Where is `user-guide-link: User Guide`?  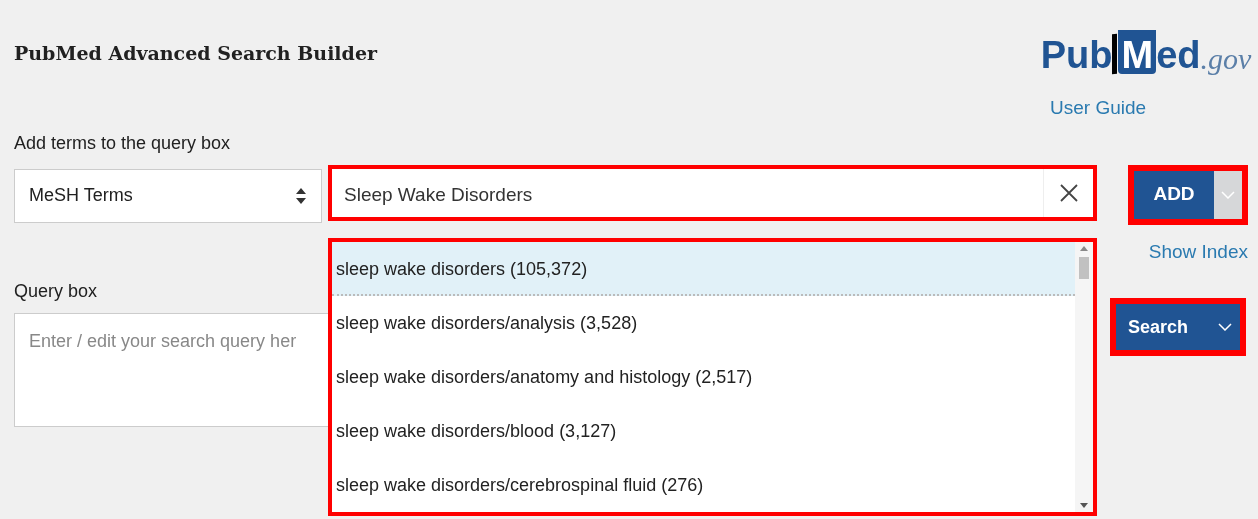 user-guide-link: User Guide is located at coordinates (1098, 108).